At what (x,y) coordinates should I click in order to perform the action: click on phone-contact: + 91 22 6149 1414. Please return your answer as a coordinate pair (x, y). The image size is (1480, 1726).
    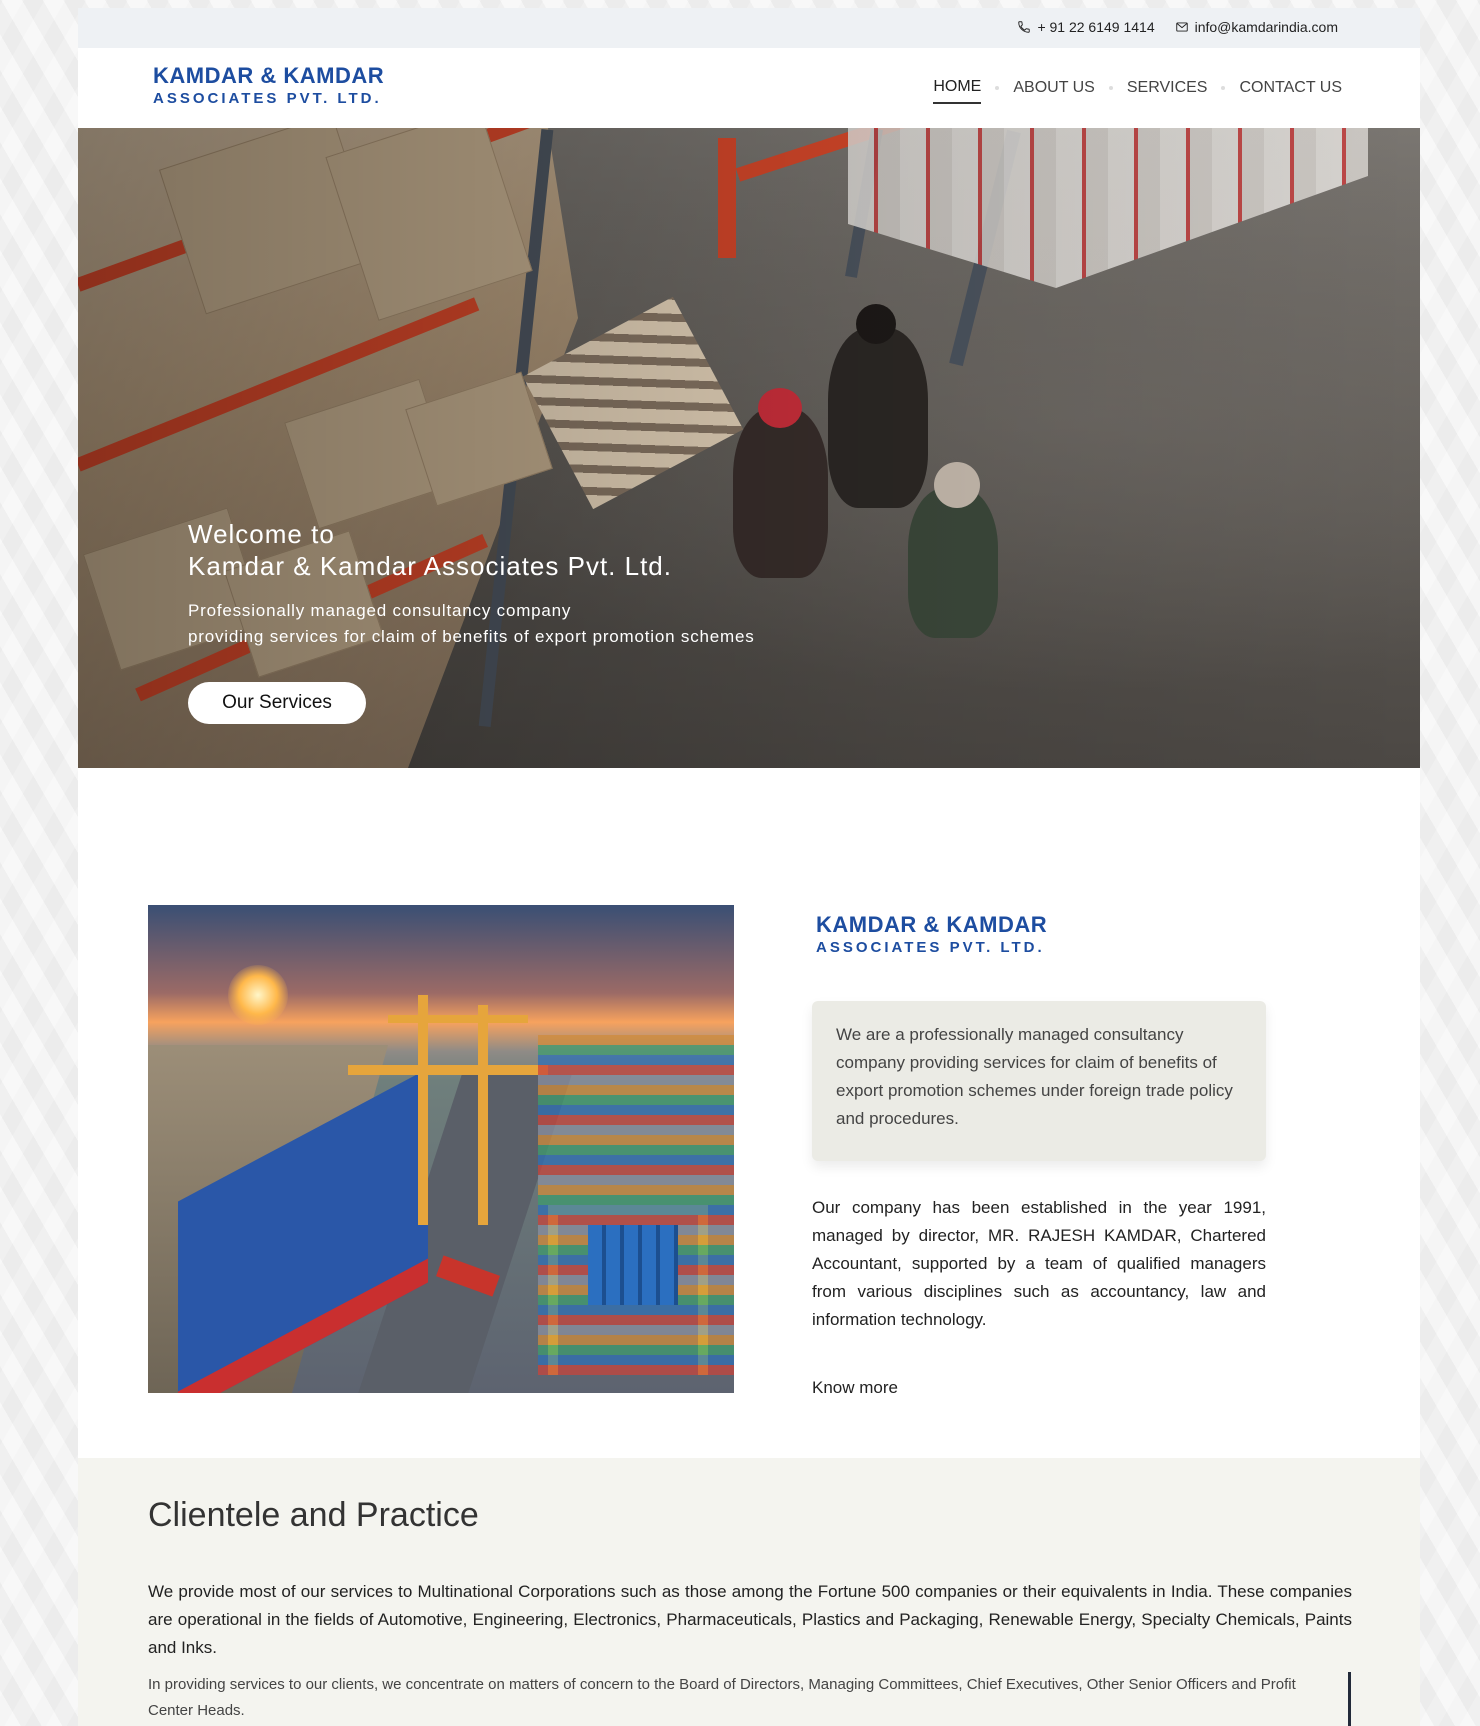
    Looking at the image, I should click on (1086, 27).